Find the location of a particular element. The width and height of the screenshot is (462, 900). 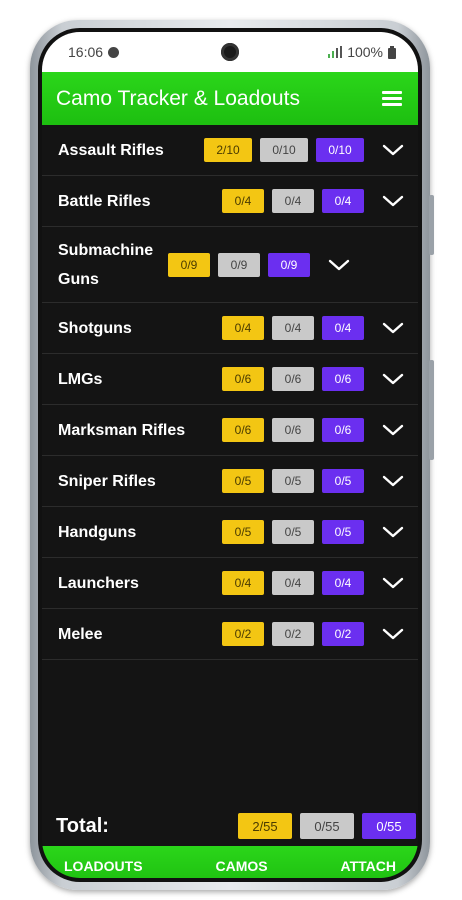

category-row: Melee 0/2 0/2 0/2 is located at coordinates (230, 634).